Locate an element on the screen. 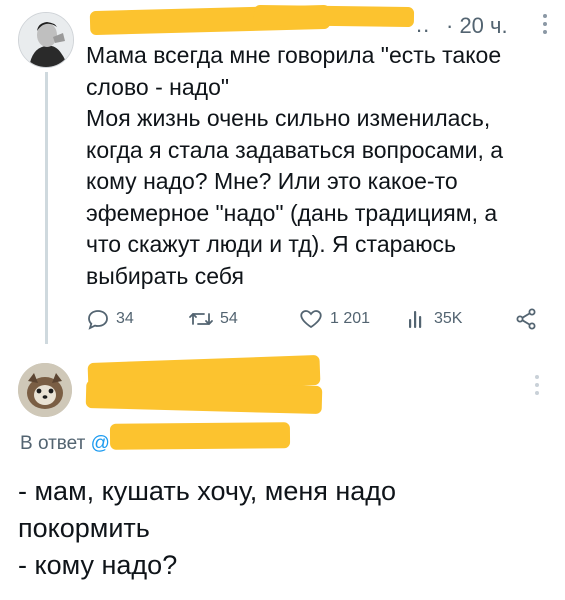  share-button is located at coordinates (526, 319).